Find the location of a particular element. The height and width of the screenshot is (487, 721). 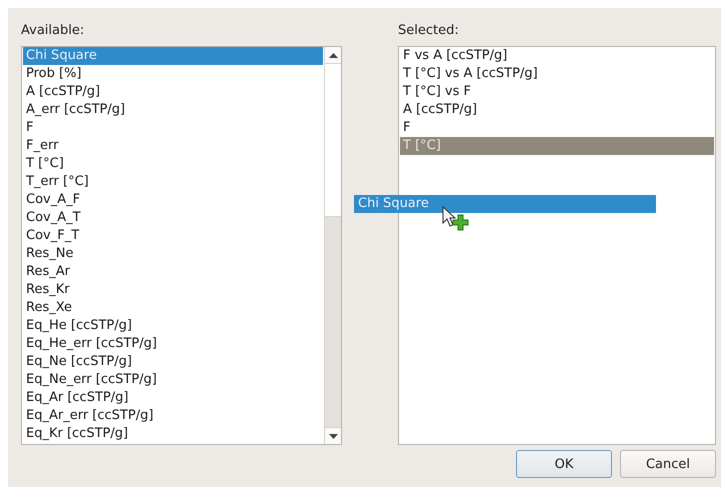

scroll-down-icon is located at coordinates (333, 436).